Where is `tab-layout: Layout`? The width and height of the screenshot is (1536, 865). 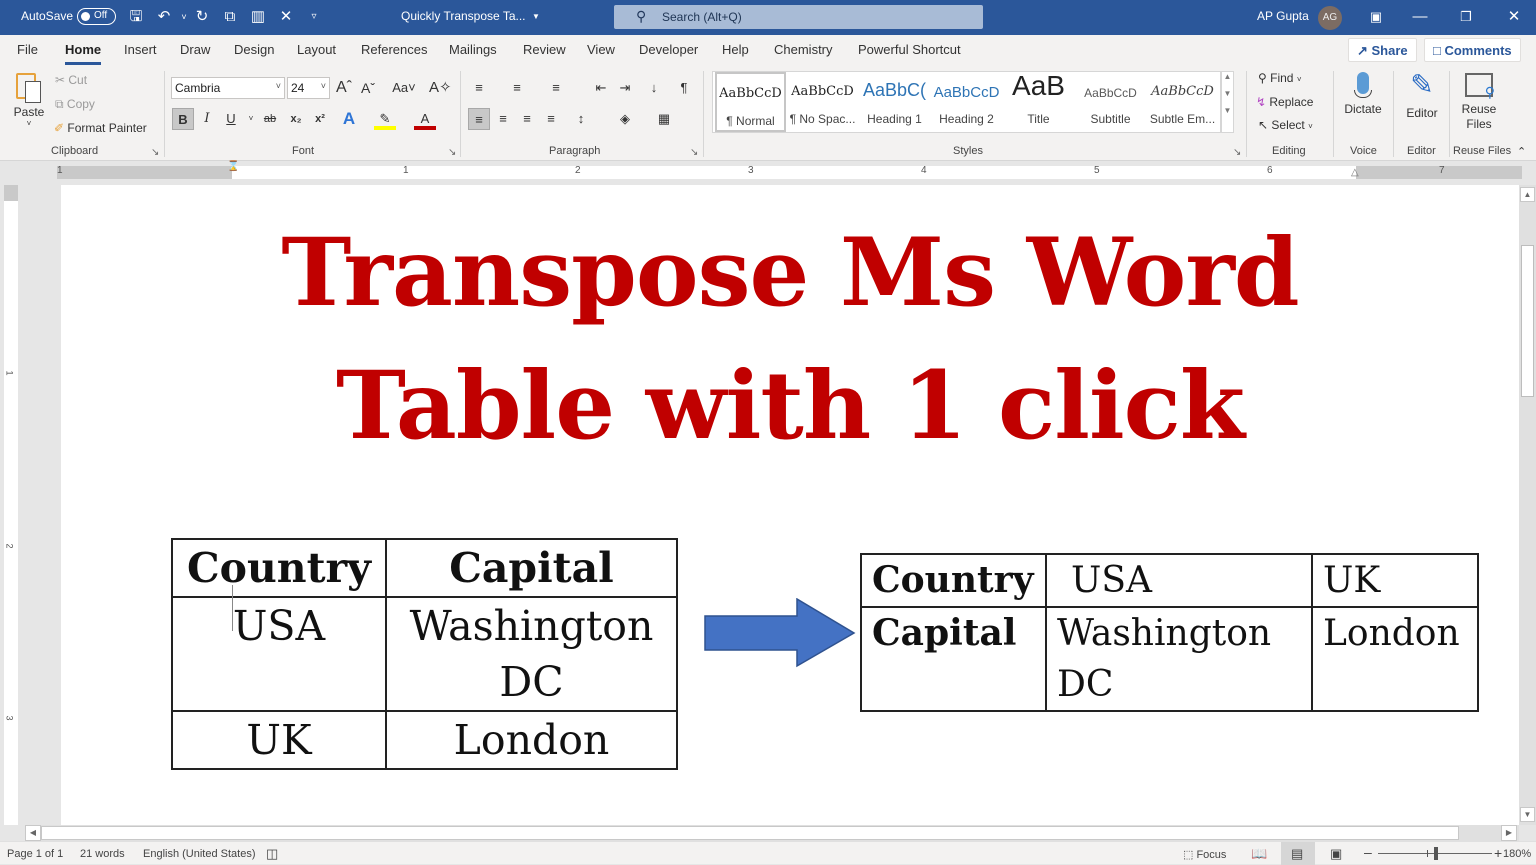
tab-layout: Layout is located at coordinates (316, 49).